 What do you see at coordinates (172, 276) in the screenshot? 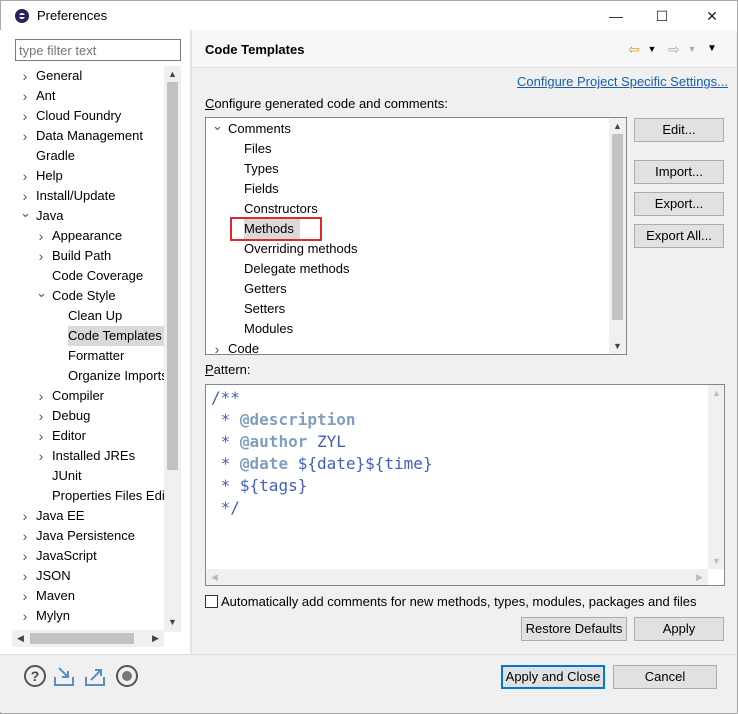
I see `tree-scroll-thumb` at bounding box center [172, 276].